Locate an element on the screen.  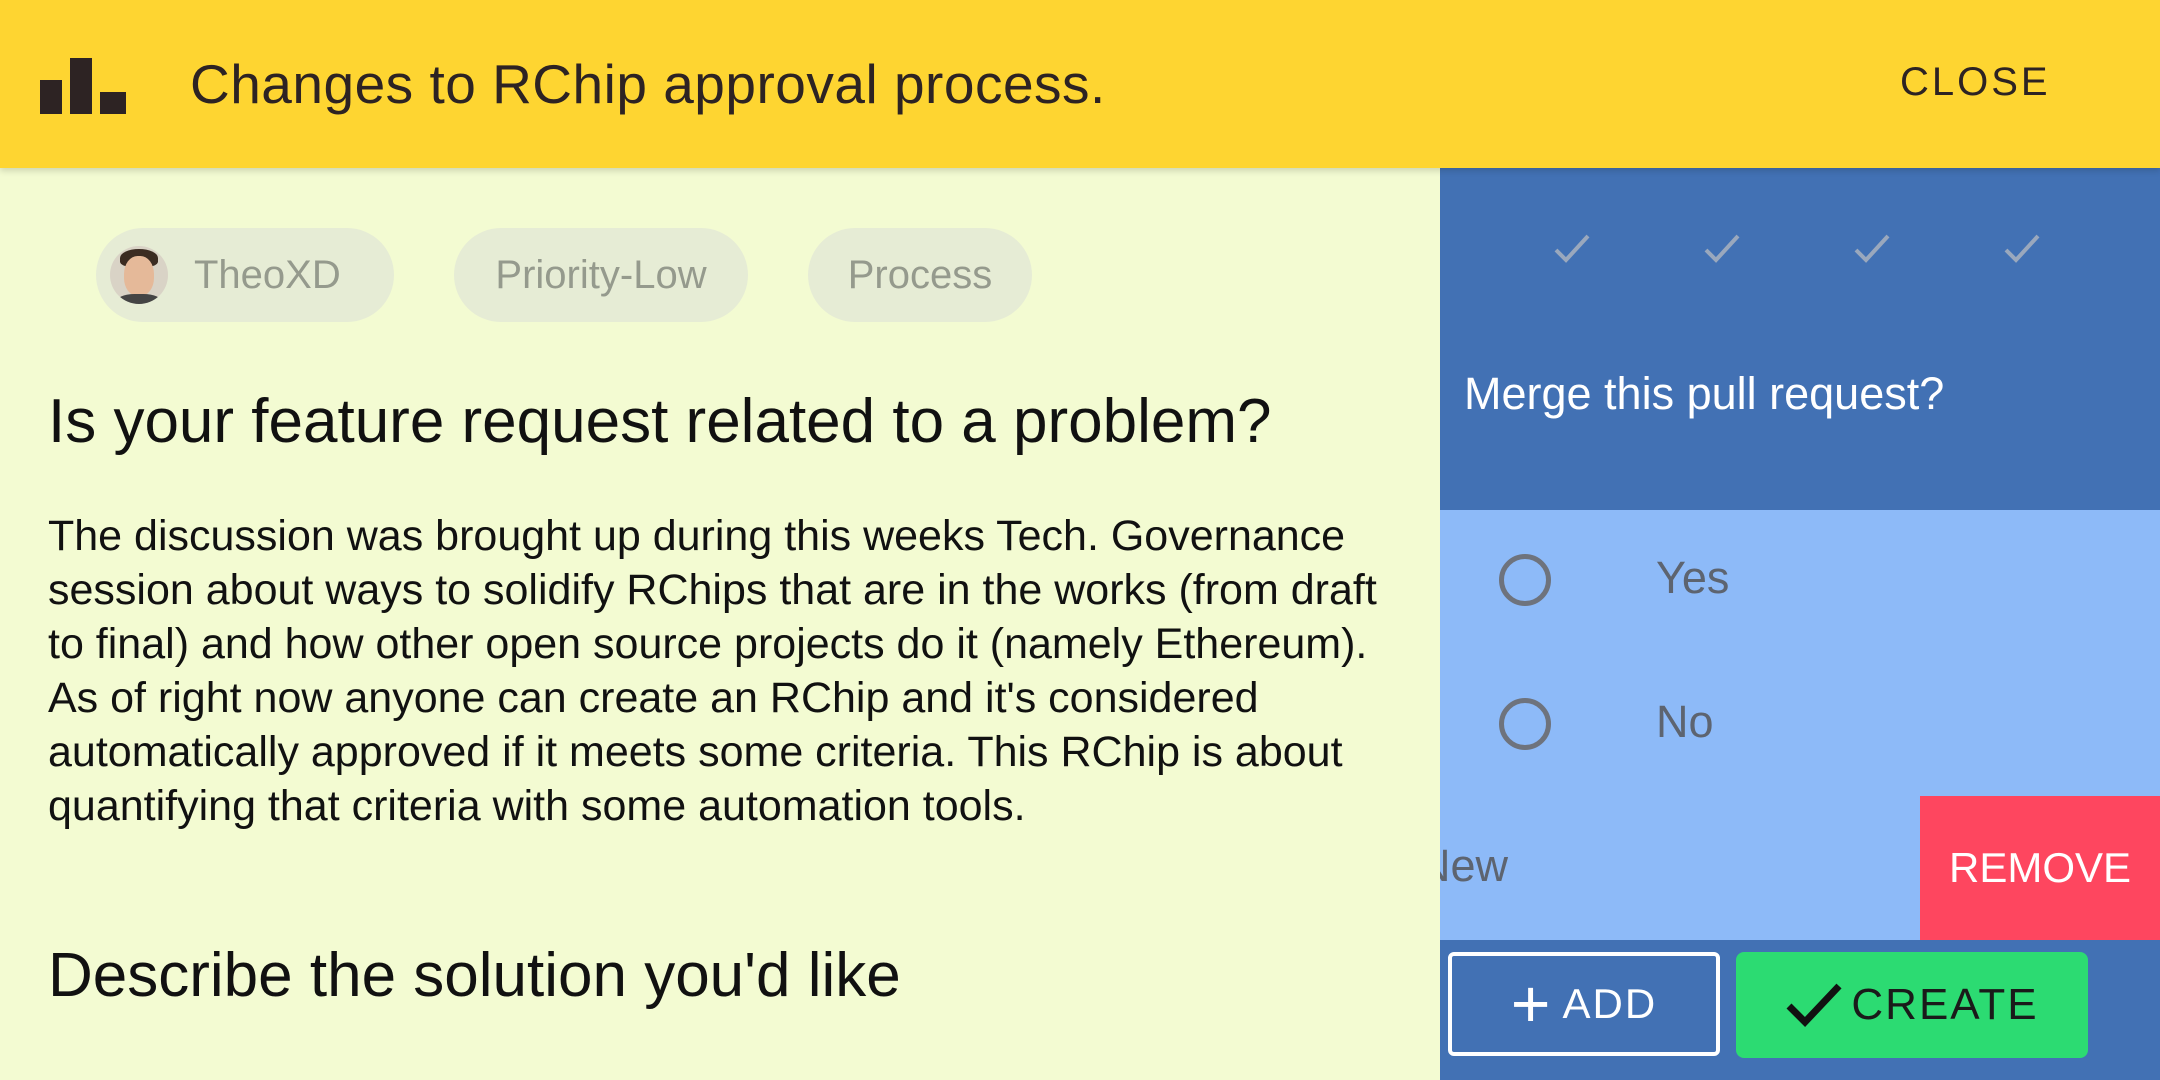
author-chip: TheoXD is located at coordinates (245, 275).